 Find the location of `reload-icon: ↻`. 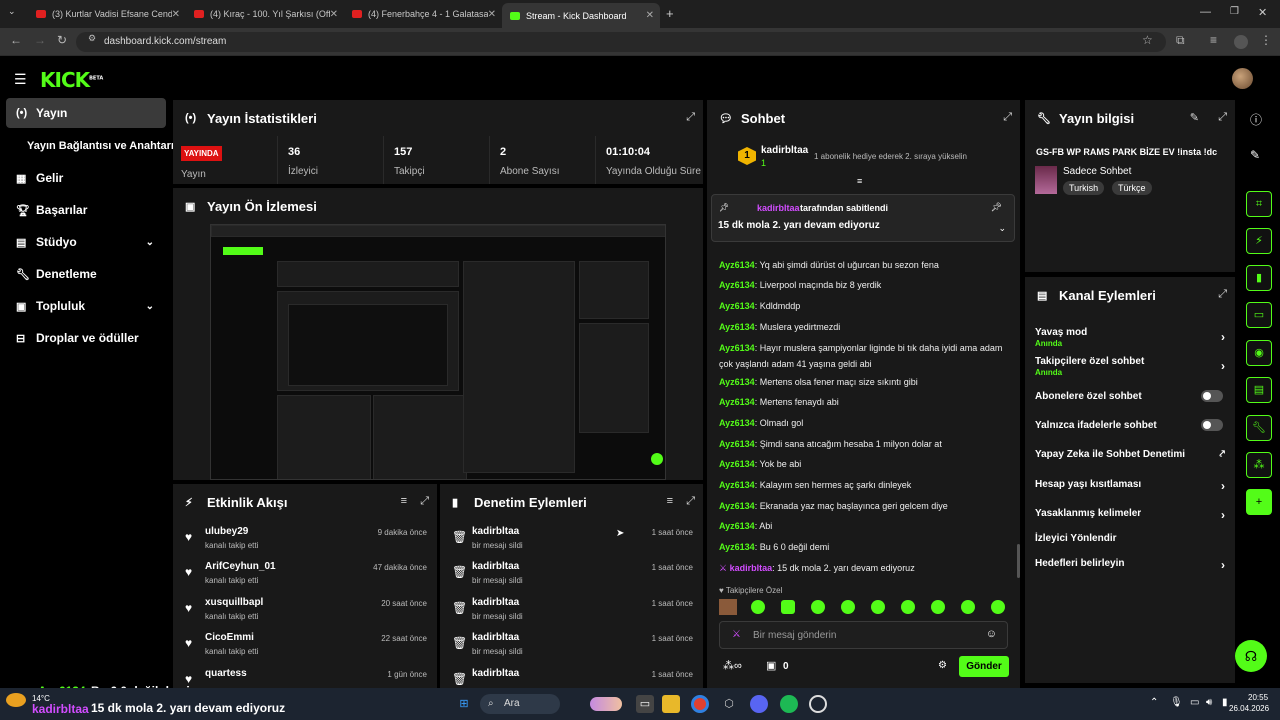

reload-icon: ↻ is located at coordinates (62, 40).